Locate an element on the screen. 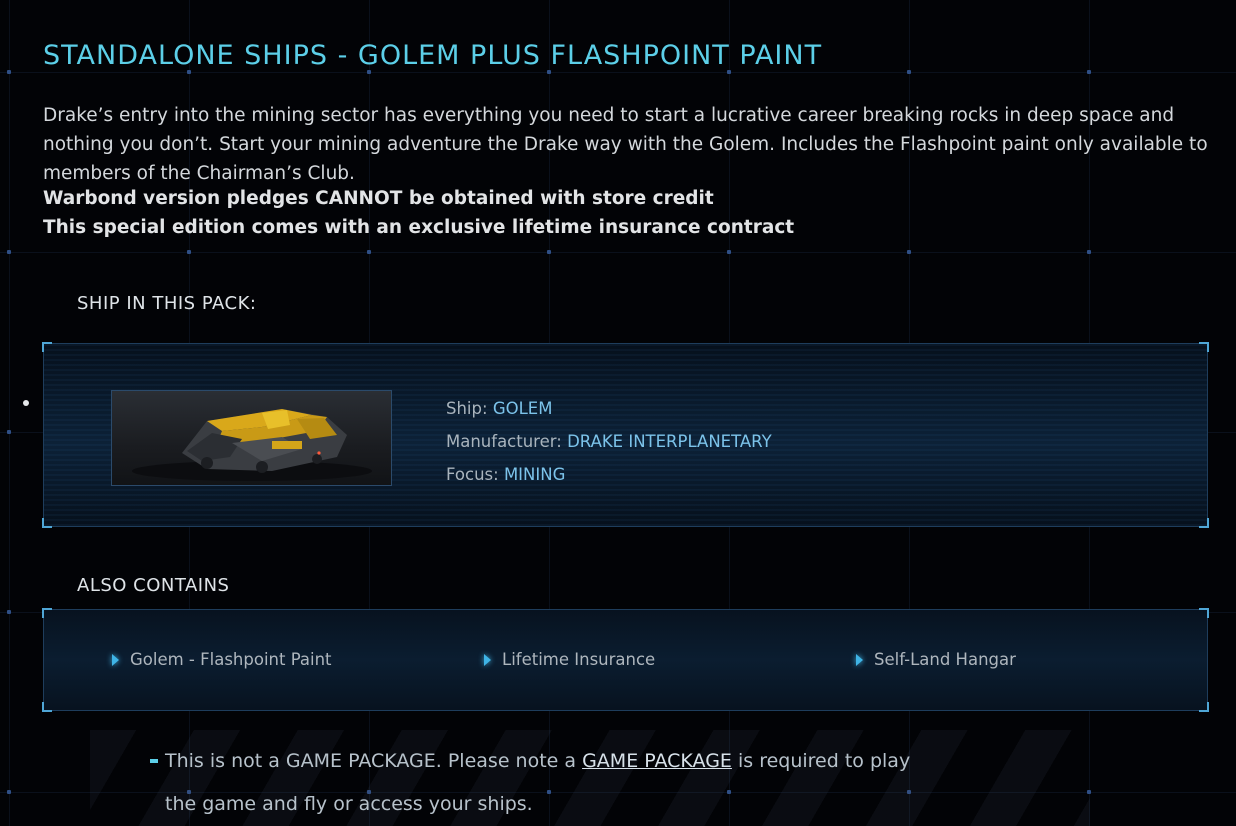 This screenshot has width=1236, height=826. list-bullet is located at coordinates (26, 403).